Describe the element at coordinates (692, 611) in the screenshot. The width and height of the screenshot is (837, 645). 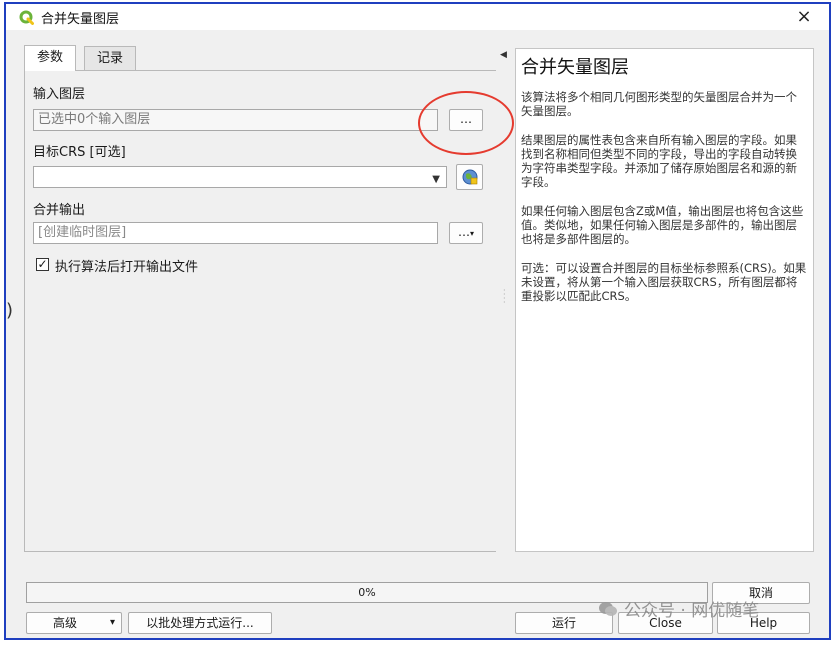
I see `watermark-text: 公众号 · 网优随笔` at that location.